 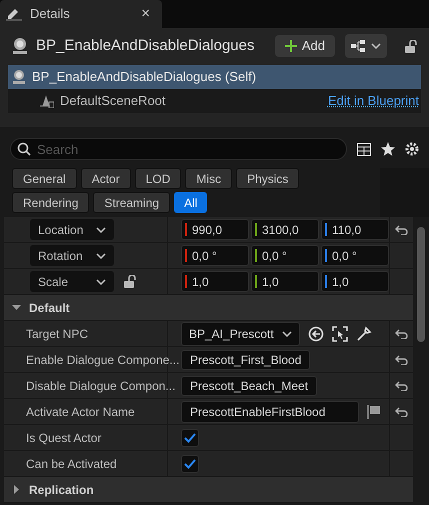 What do you see at coordinates (316, 334) in the screenshot?
I see `use-selected-icon` at bounding box center [316, 334].